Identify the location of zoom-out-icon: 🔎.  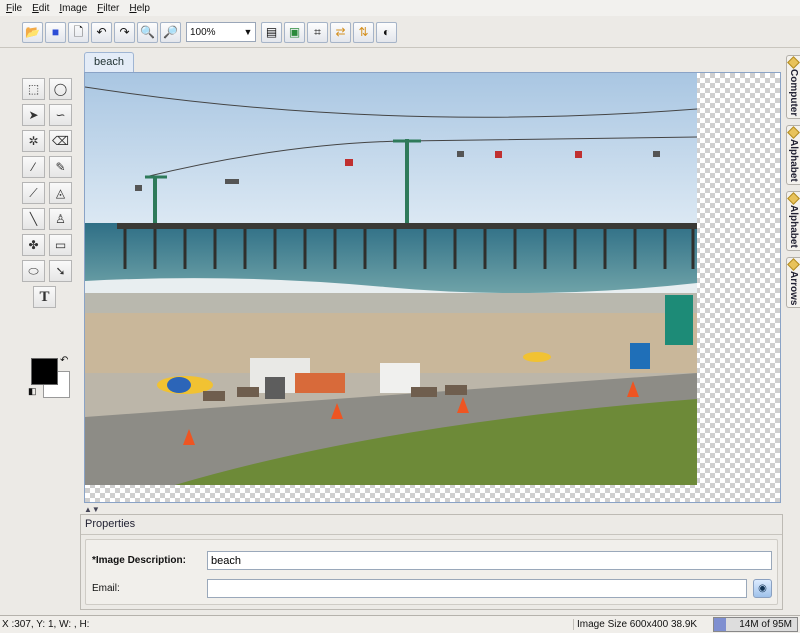
(170, 32).